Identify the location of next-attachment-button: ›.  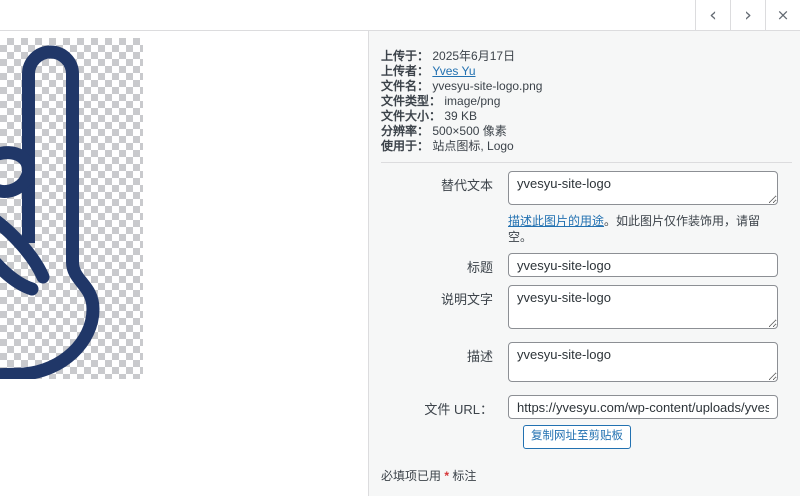
(747, 15).